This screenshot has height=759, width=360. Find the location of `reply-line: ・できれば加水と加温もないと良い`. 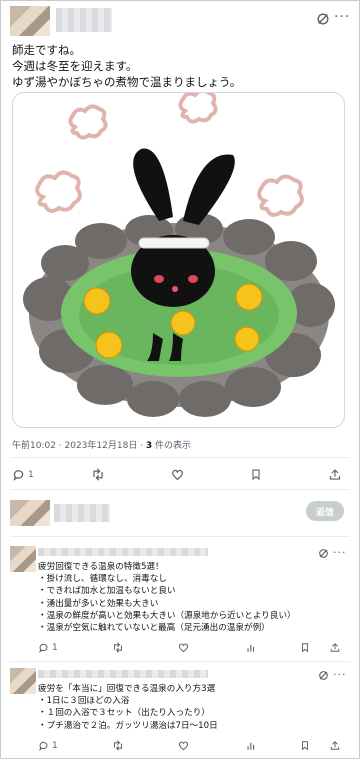

reply-line: ・できれば加水と加温もないと良い is located at coordinates (107, 591).